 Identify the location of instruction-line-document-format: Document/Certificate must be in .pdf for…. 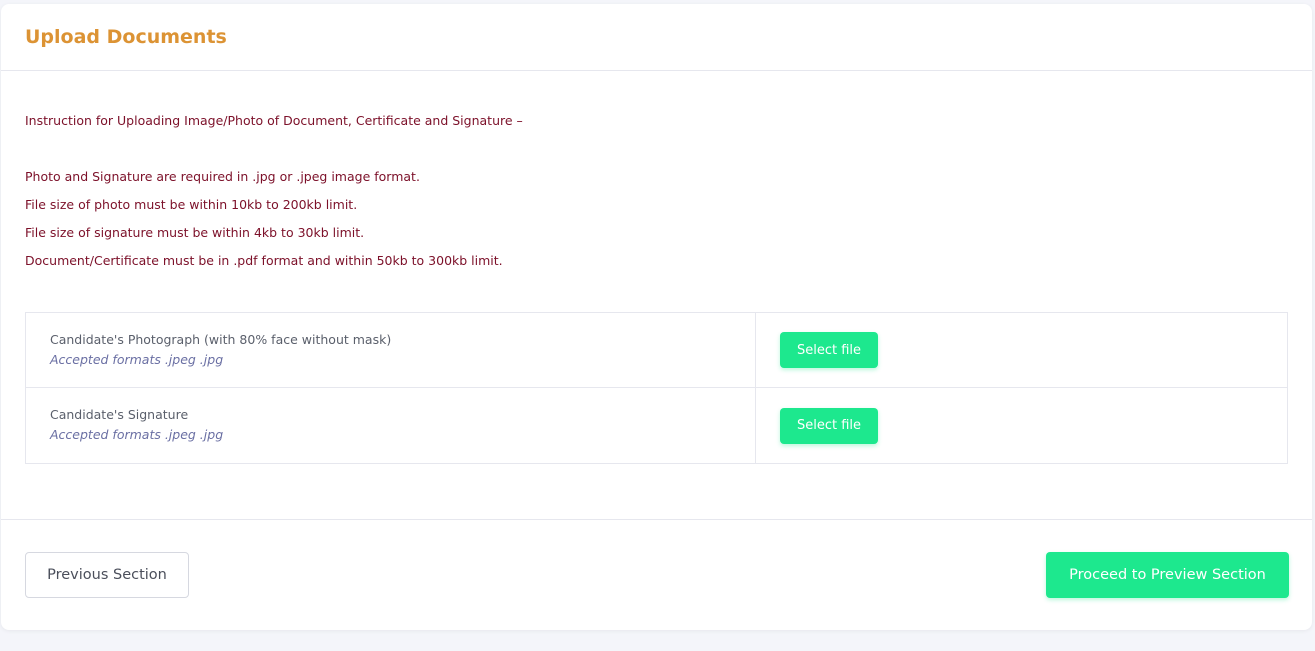
(264, 260).